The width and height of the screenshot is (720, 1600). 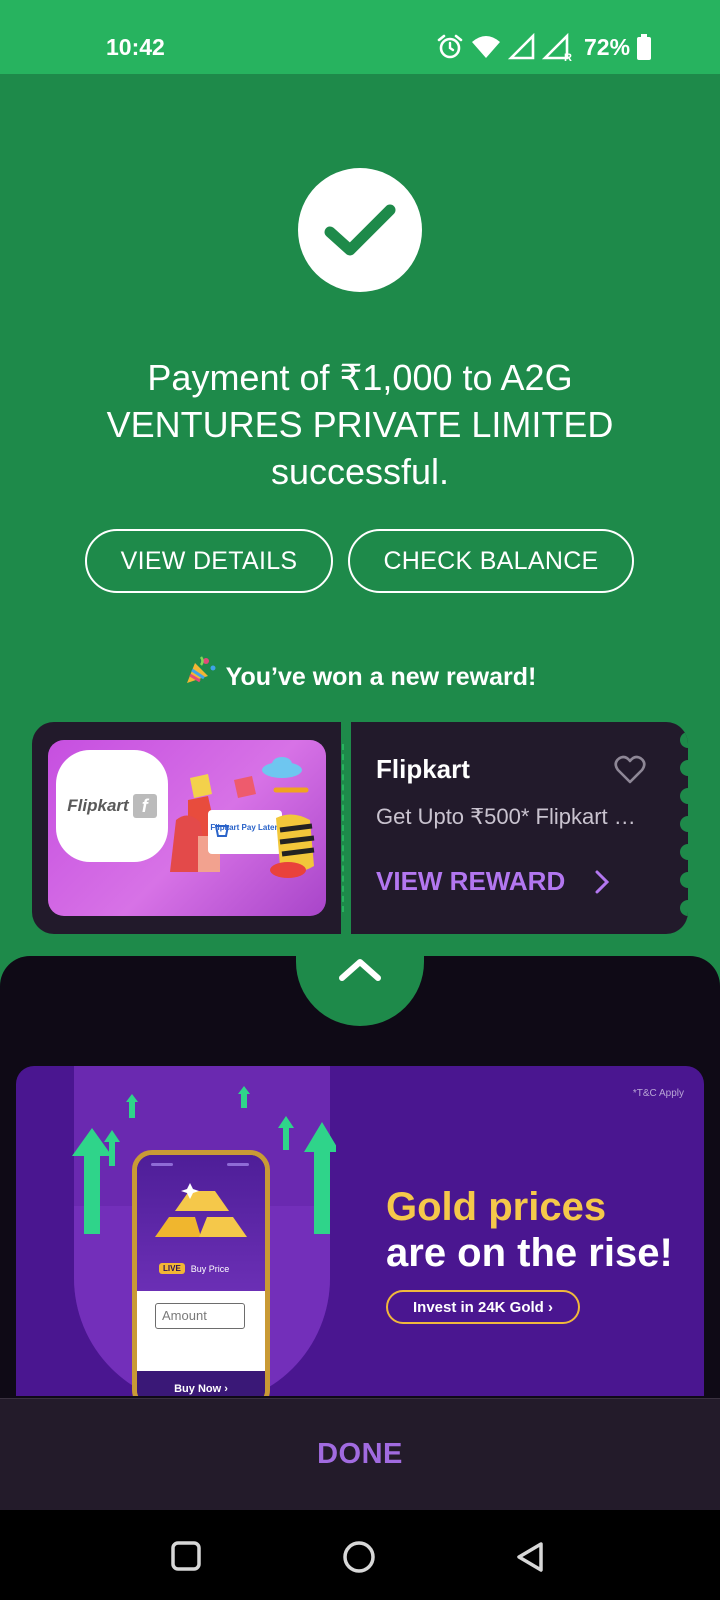 What do you see at coordinates (644, 47) in the screenshot?
I see `battery-icon` at bounding box center [644, 47].